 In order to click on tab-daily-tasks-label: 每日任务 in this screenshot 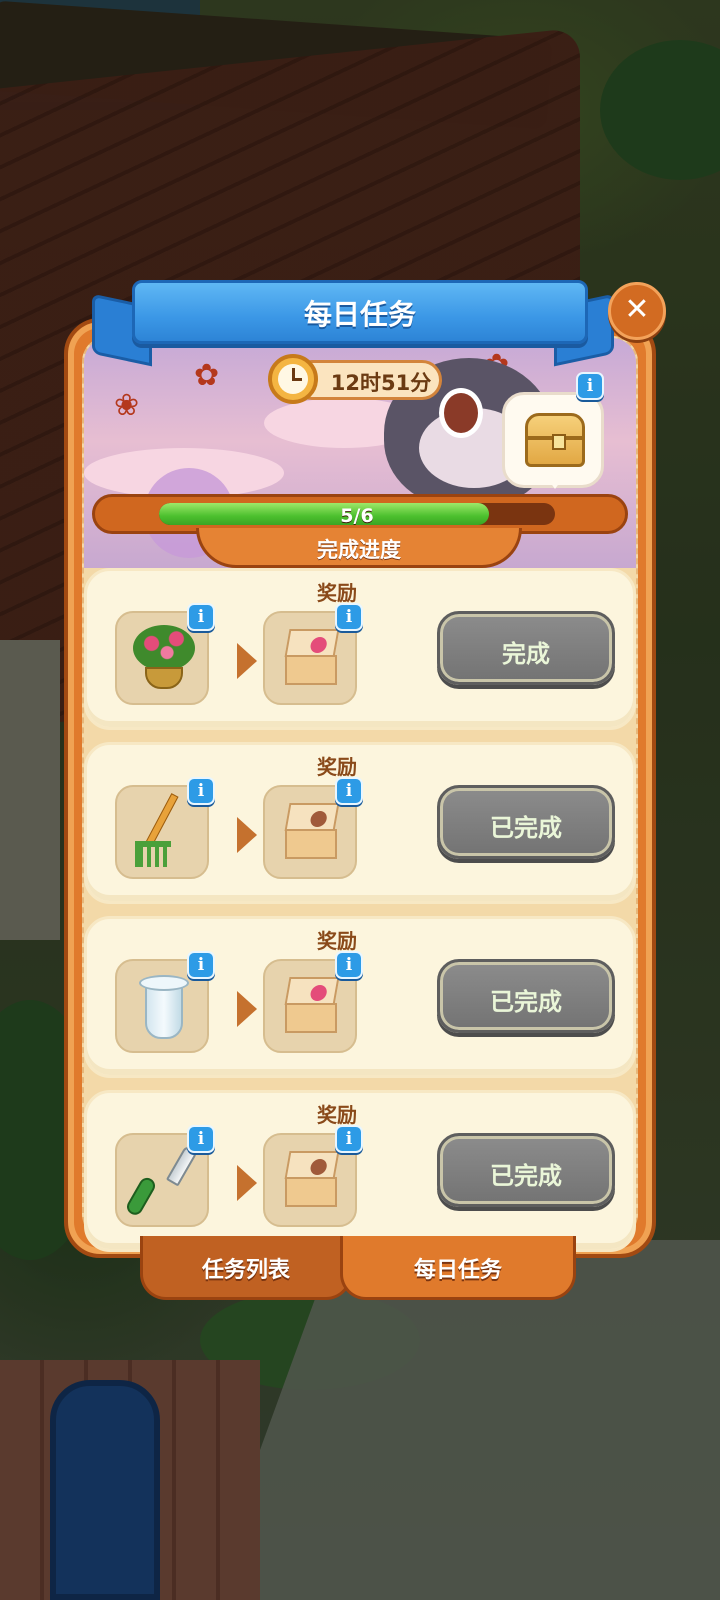, I will do `click(457, 1270)`.